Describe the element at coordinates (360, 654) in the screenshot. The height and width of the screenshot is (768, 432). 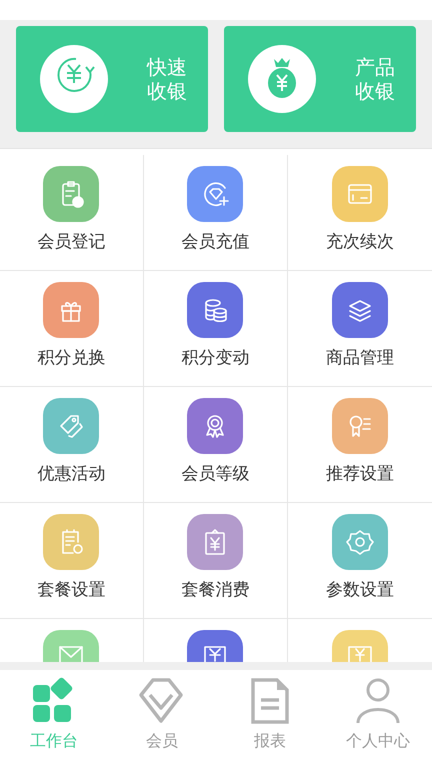
I see `yen-note-icon` at that location.